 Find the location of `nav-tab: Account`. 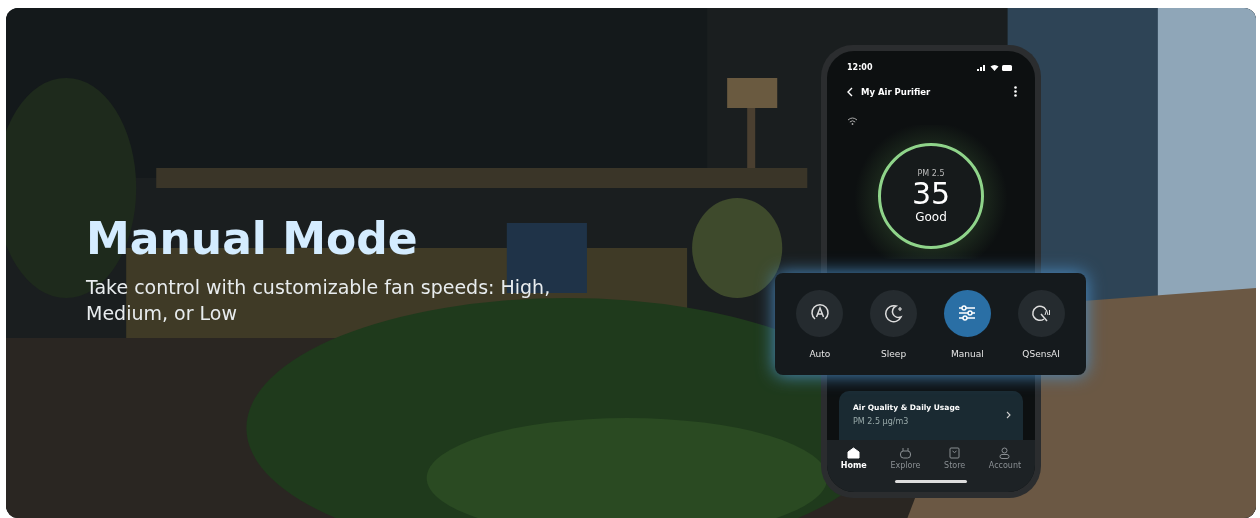

nav-tab: Account is located at coordinates (1005, 458).